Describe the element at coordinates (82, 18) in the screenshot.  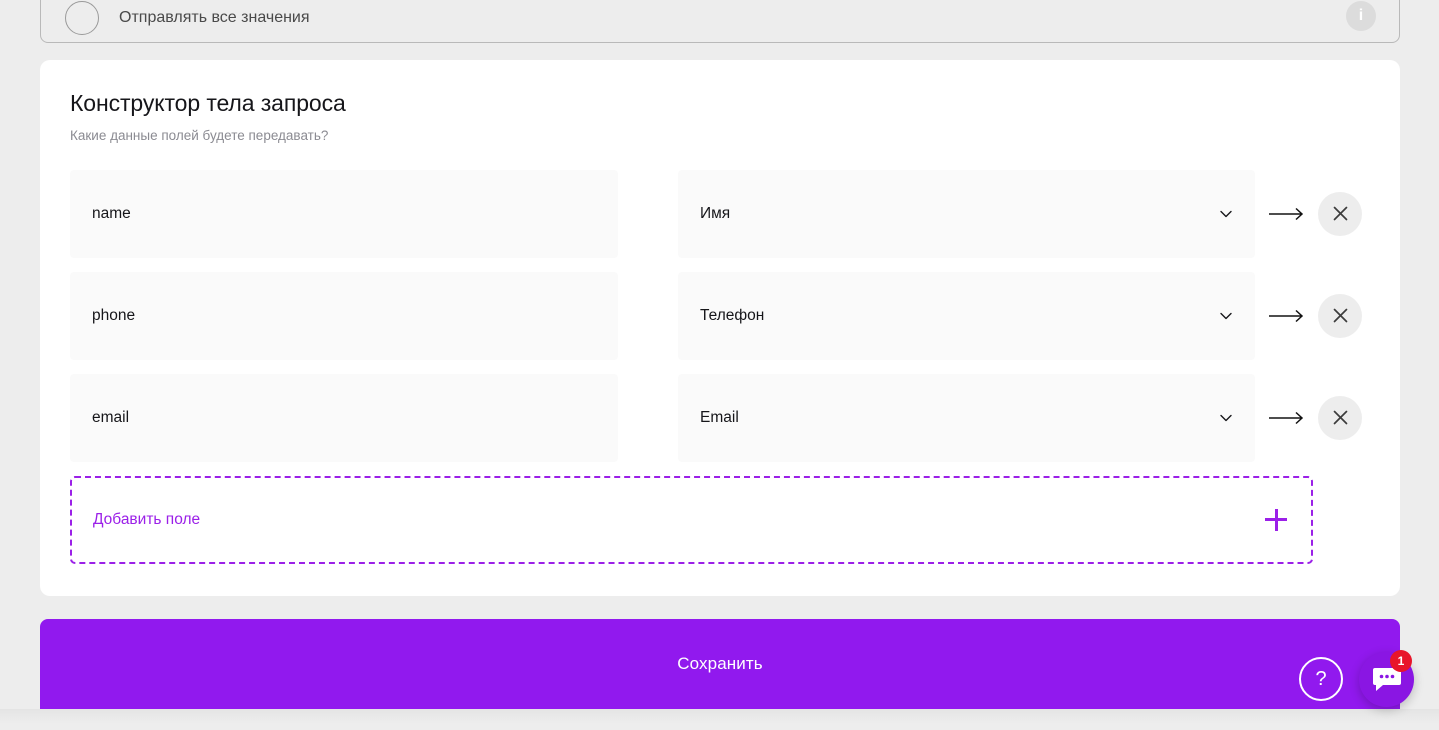
I see `radio-unselected-icon` at that location.